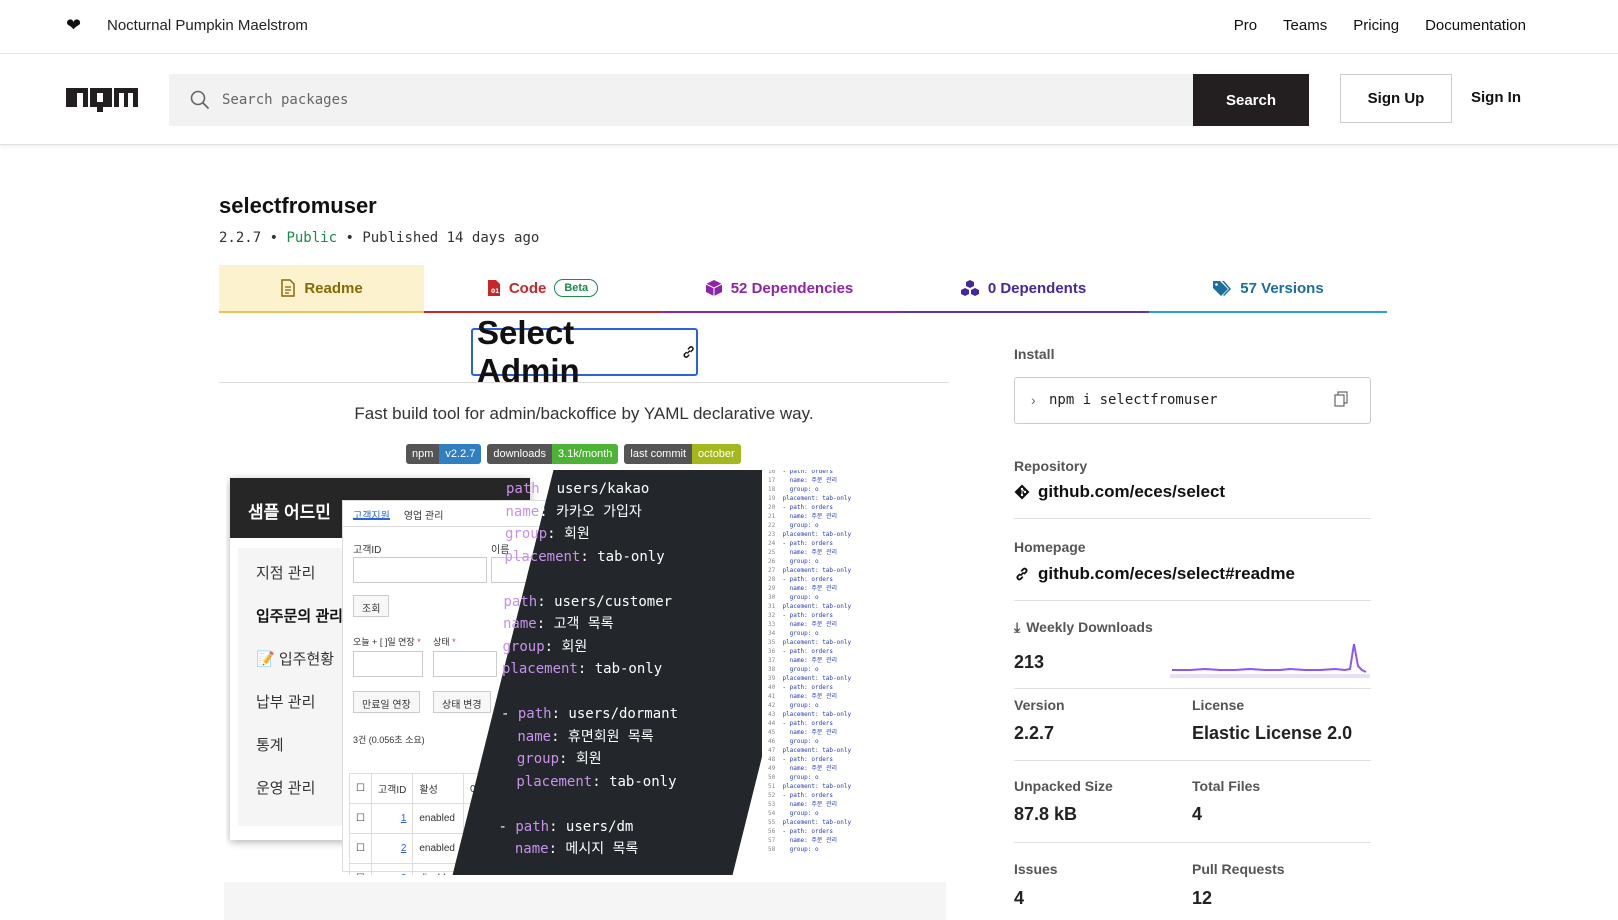 The height and width of the screenshot is (920, 1618). I want to click on readme-title-text: Select Admin, so click(528, 351).